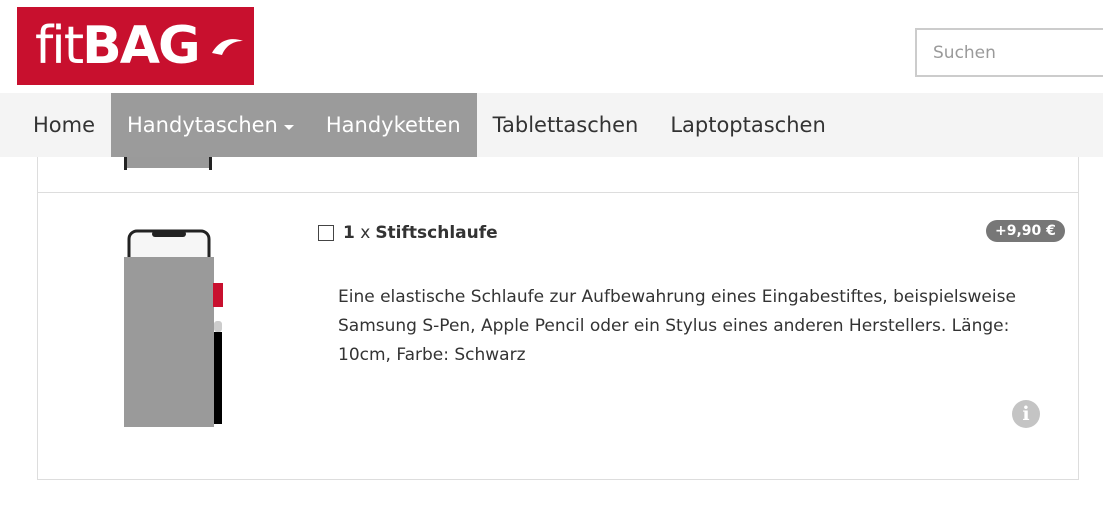 This screenshot has height=516, width=1103. Describe the element at coordinates (227, 47) in the screenshot. I see `logo-swoosh-icon` at that location.